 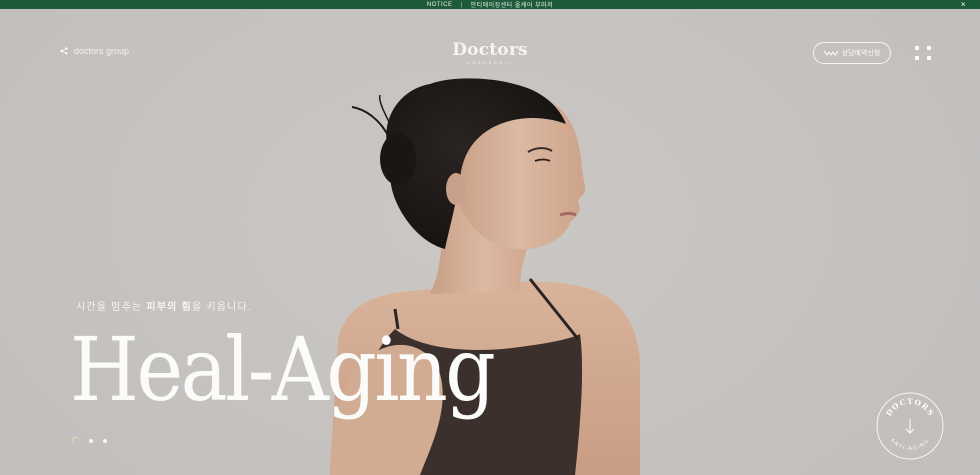 I want to click on hero-headline: Heal-Aging, so click(x=283, y=369).